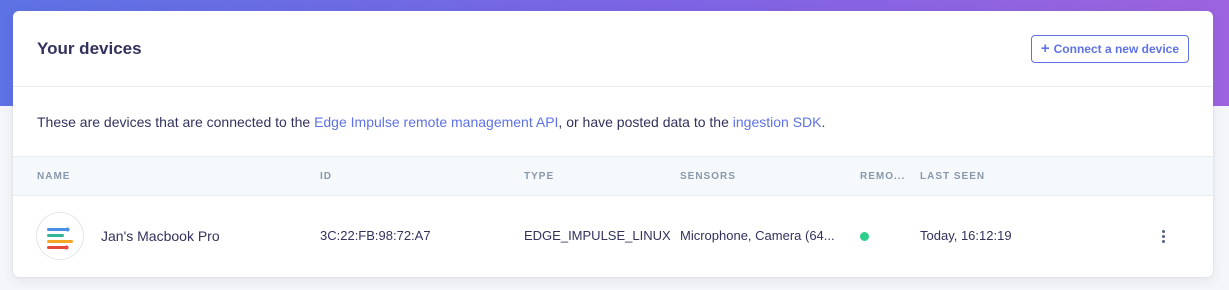 Image resolution: width=1229 pixels, height=290 pixels. I want to click on device-last-seen: Today, 16:12:19, so click(966, 235).